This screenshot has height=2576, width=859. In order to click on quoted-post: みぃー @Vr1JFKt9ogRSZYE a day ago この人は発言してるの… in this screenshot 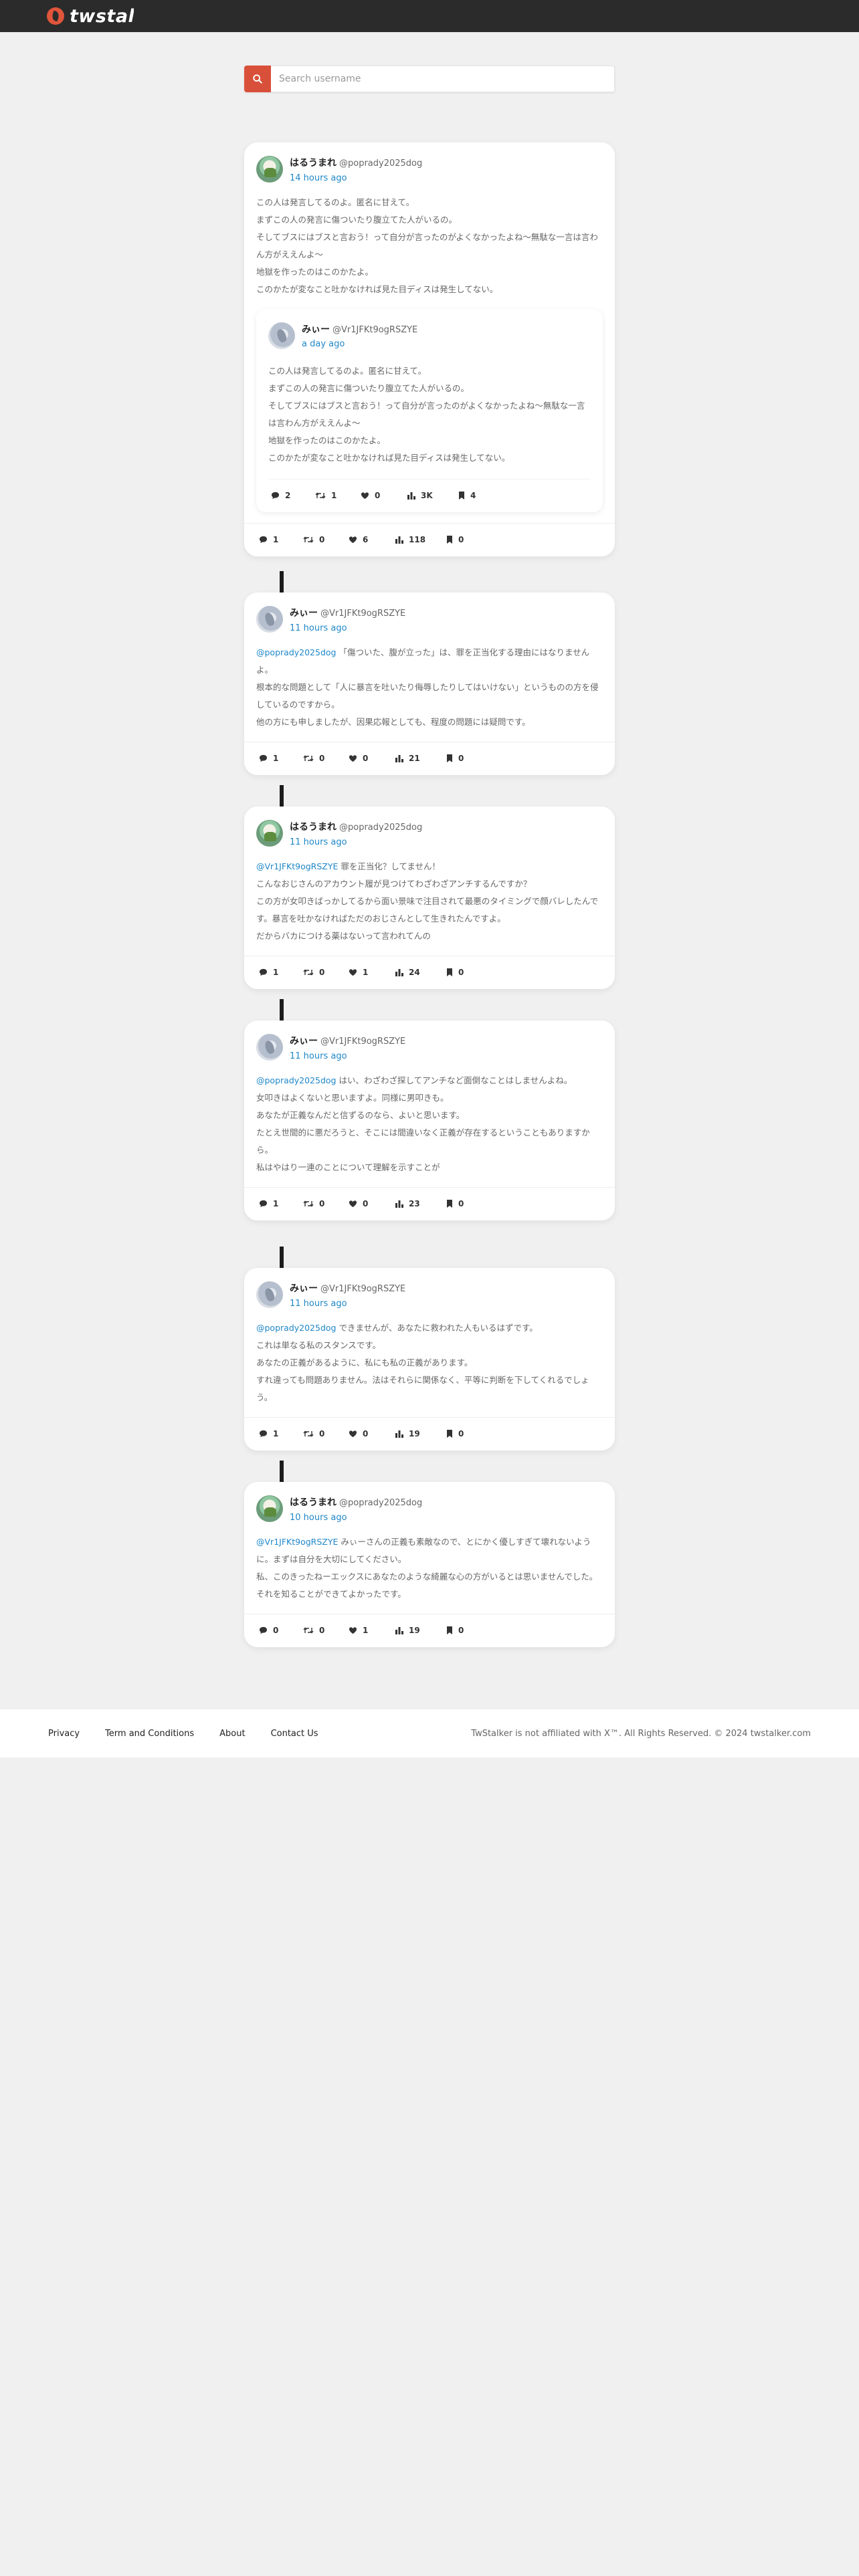, I will do `click(429, 410)`.